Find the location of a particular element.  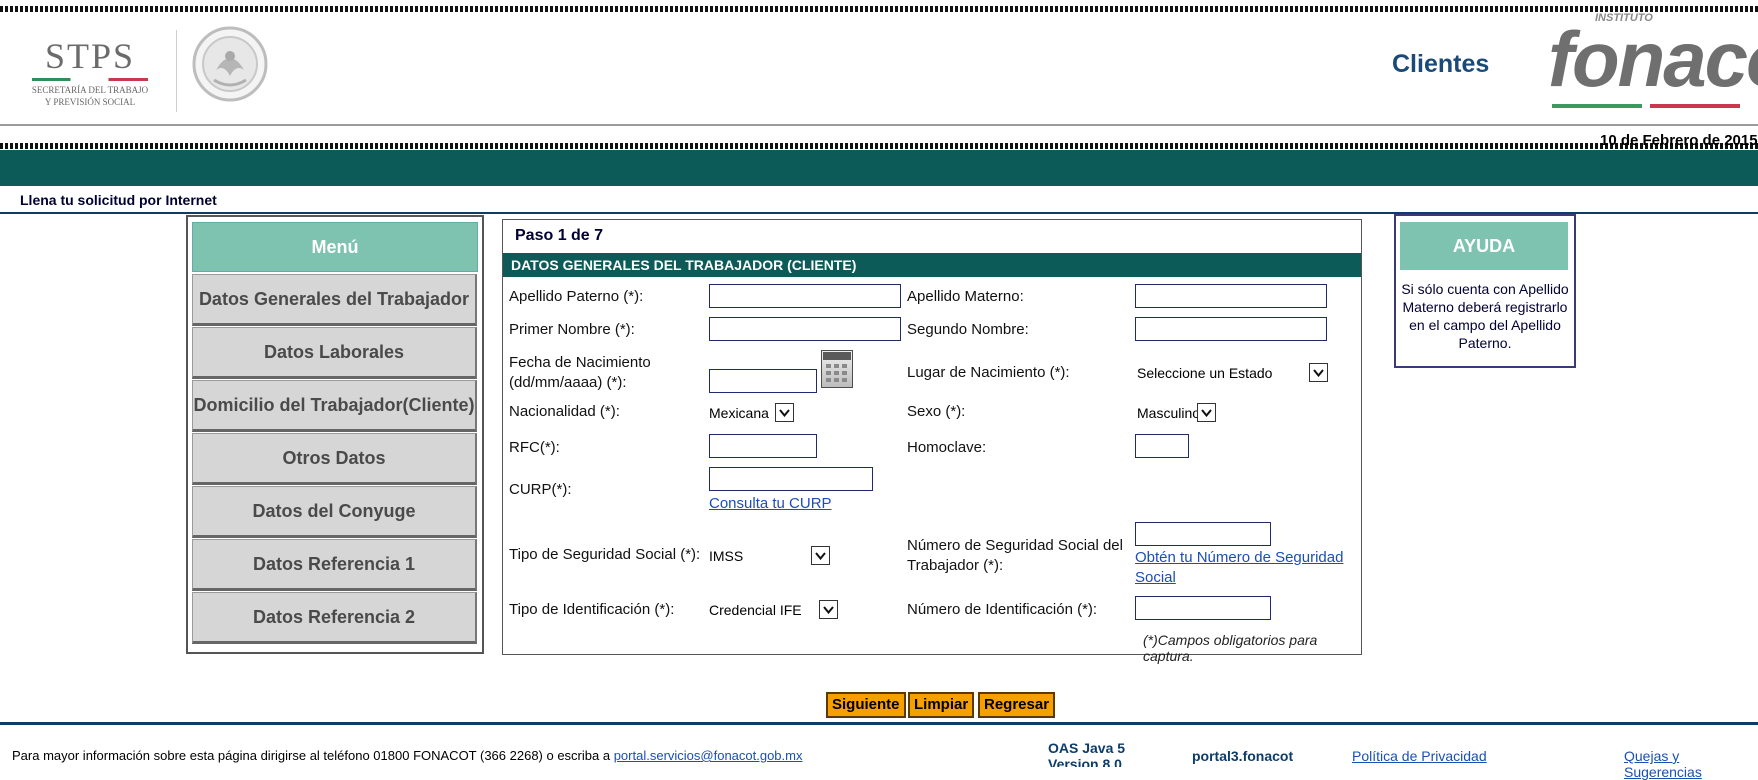

apellido-paterno-label: Apellido Paterno (*): is located at coordinates (576, 296).